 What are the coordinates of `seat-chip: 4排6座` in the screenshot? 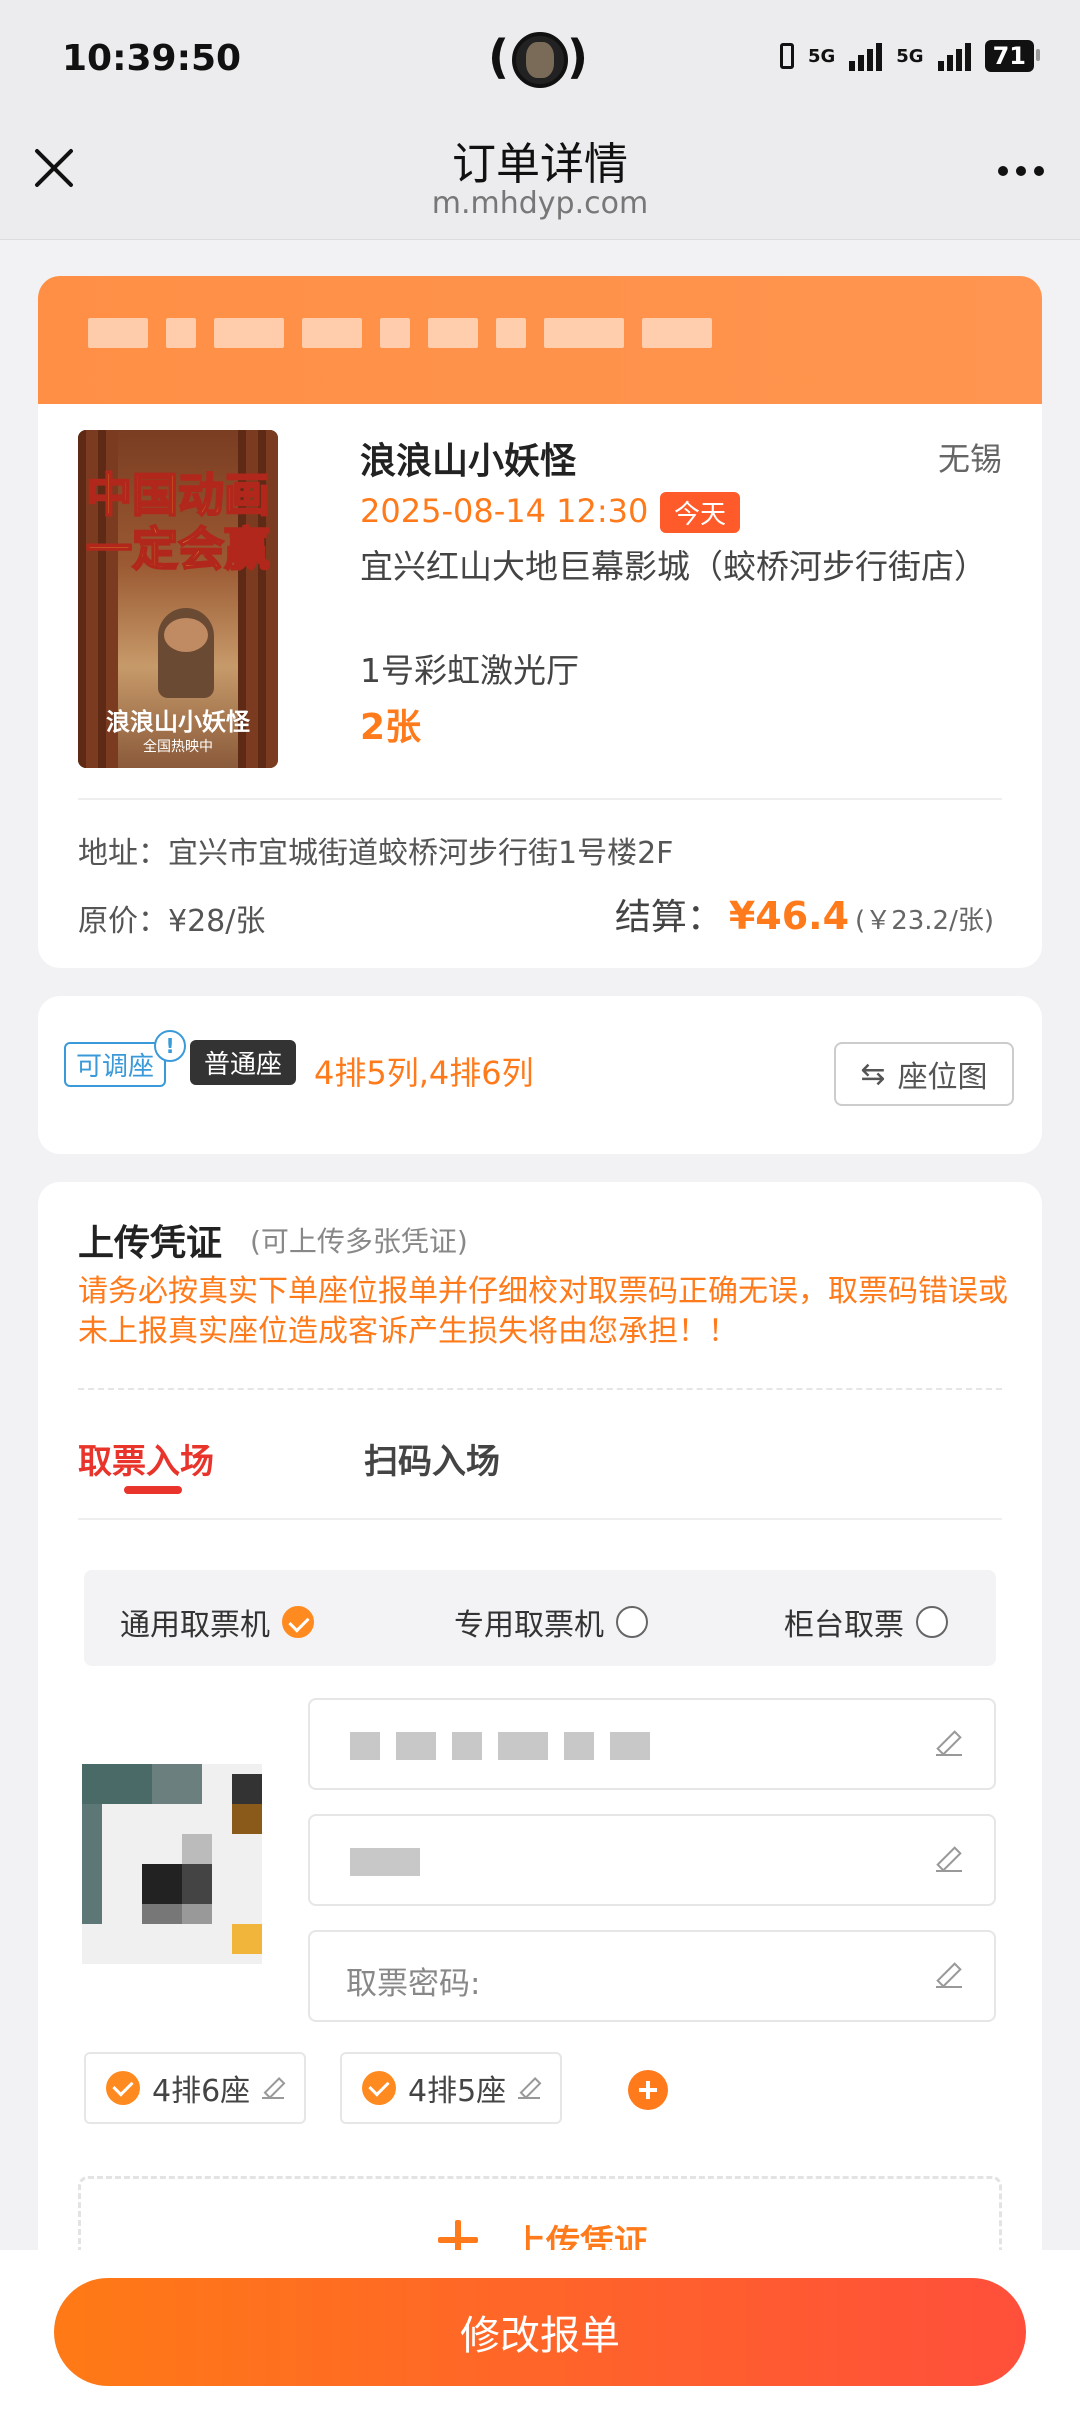 It's located at (195, 2088).